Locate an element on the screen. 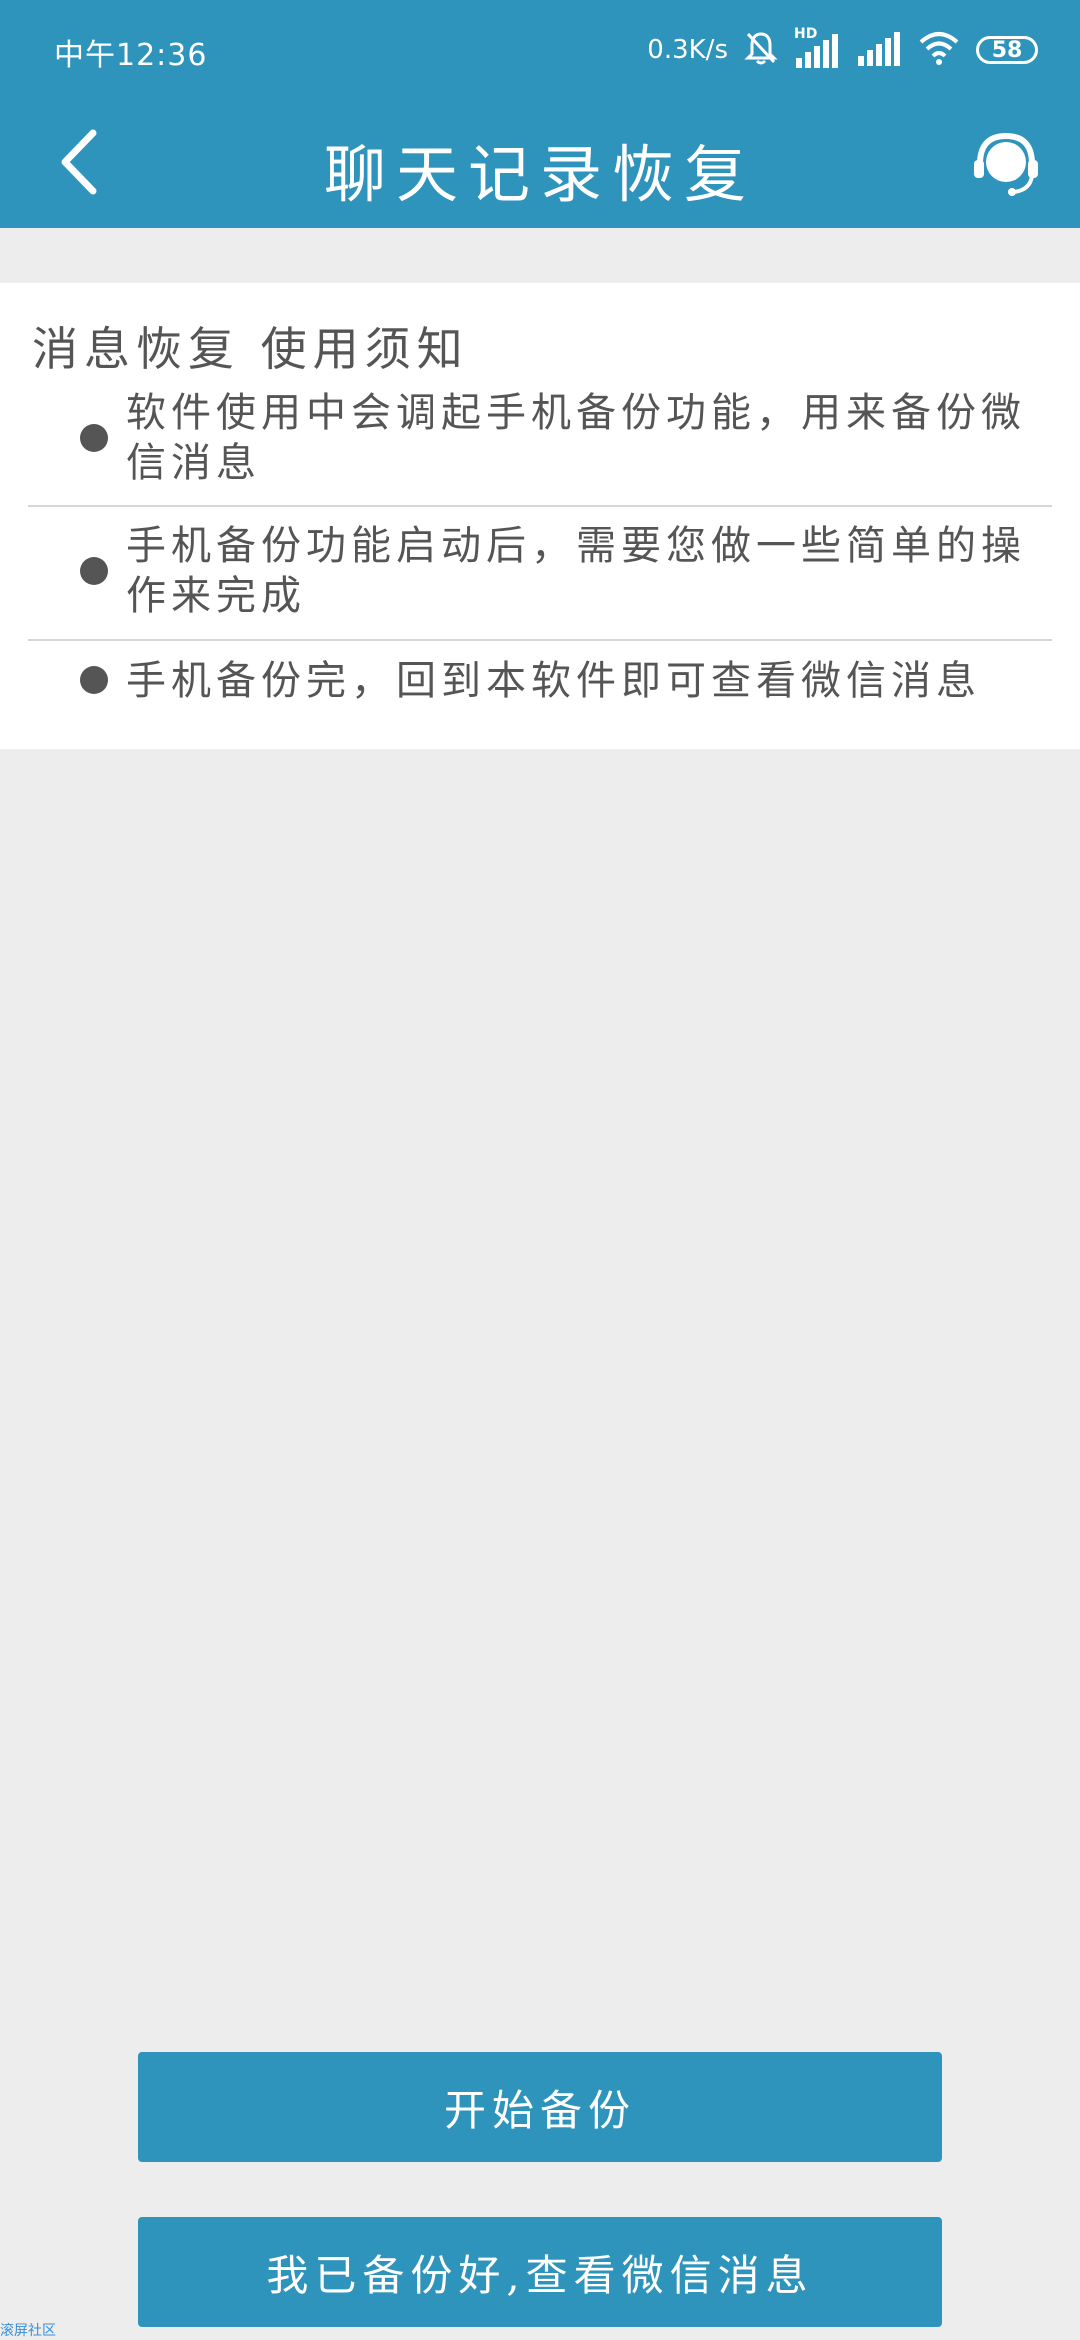  status-icons: 0.3K/s HD 58 is located at coordinates (842, 50).